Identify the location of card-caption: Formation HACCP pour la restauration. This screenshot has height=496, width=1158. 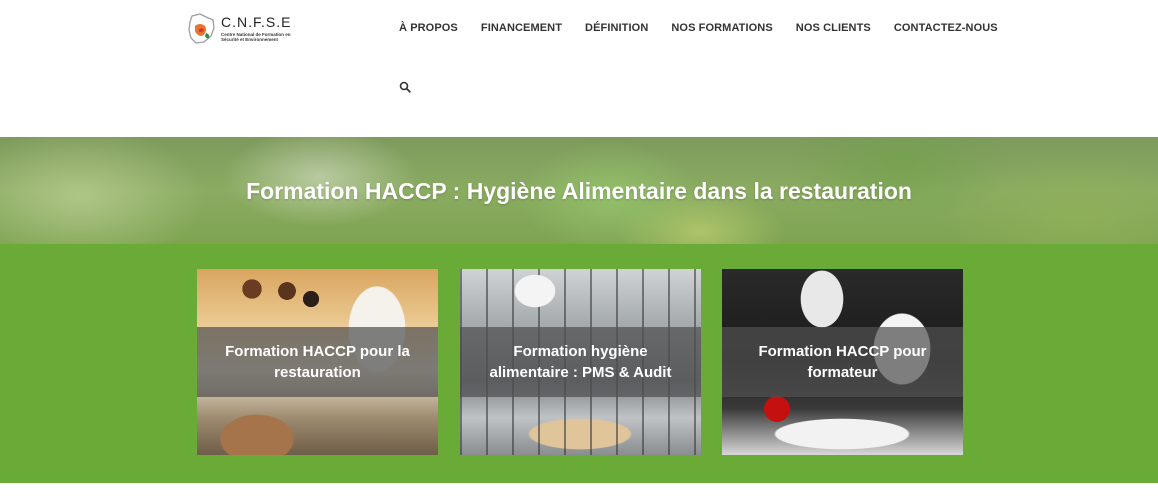
(317, 362).